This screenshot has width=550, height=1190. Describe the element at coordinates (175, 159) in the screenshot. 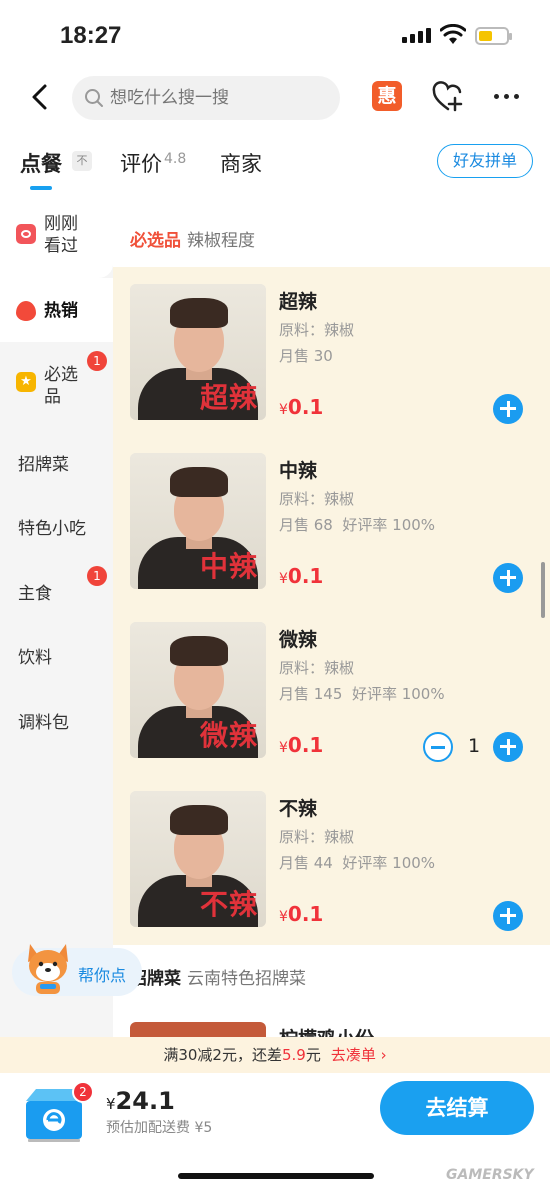

I see `review-score: 4.8` at that location.